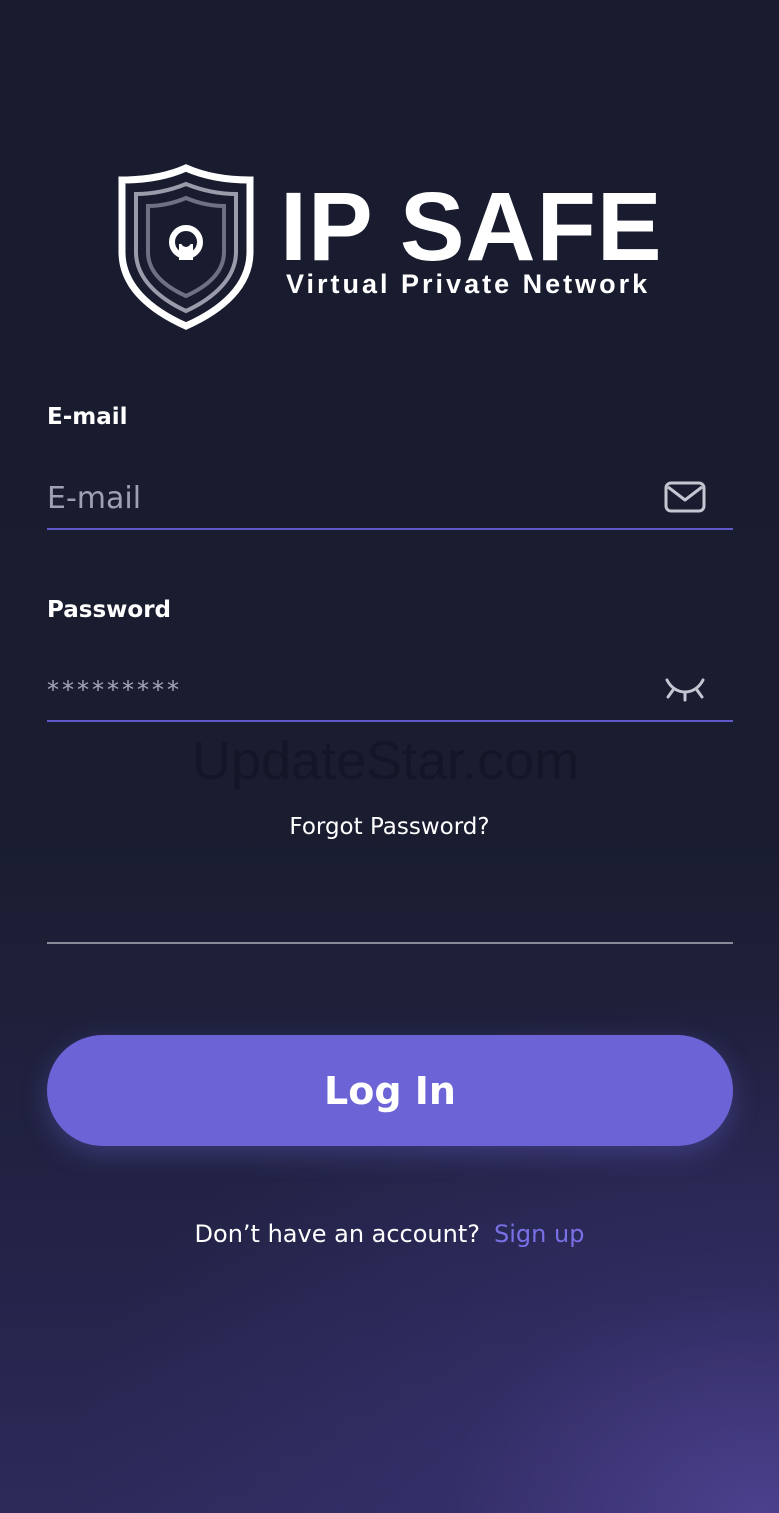 The height and width of the screenshot is (1513, 779). I want to click on mail-icon, so click(685, 497).